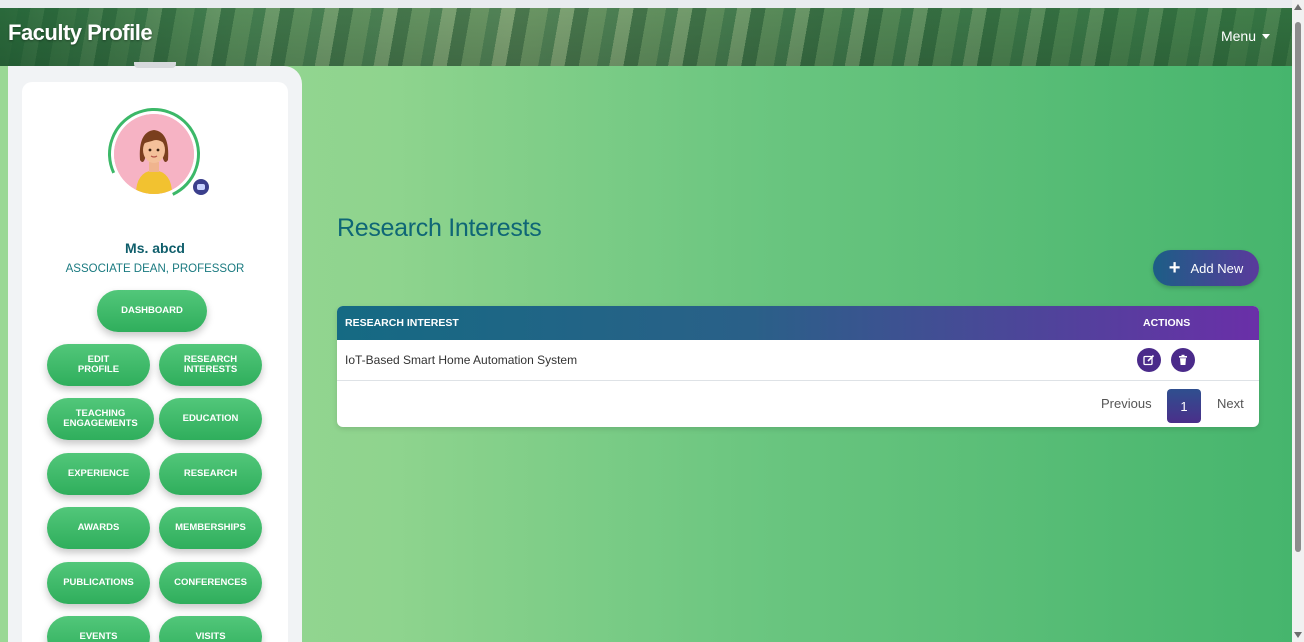  I want to click on table-row: IoT-Based Smart Home Automation System, so click(798, 360).